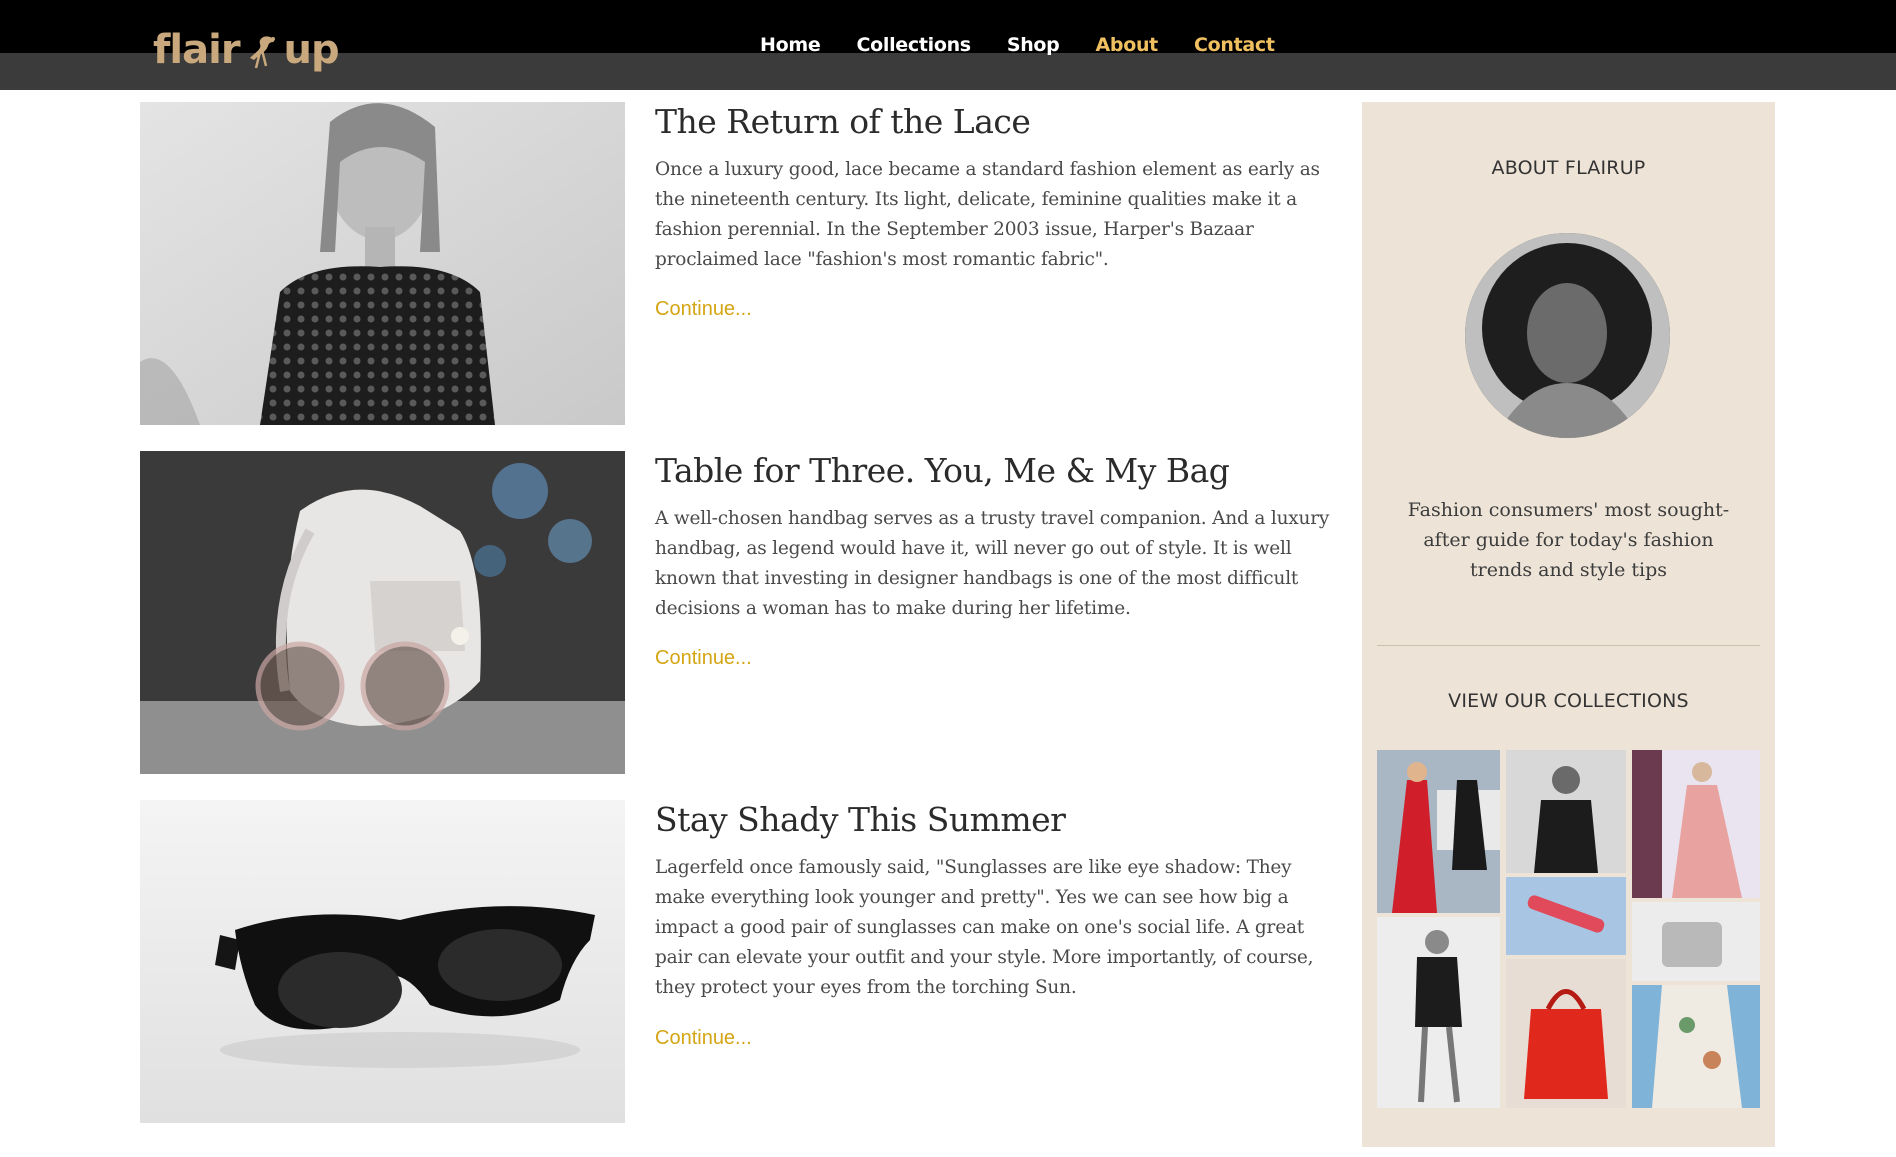 This screenshot has height=1157, width=1896. What do you see at coordinates (311, 50) in the screenshot?
I see `logo-text-up: up` at bounding box center [311, 50].